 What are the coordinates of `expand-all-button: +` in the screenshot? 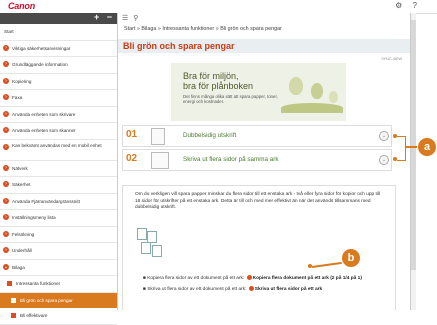 It's located at (96, 17).